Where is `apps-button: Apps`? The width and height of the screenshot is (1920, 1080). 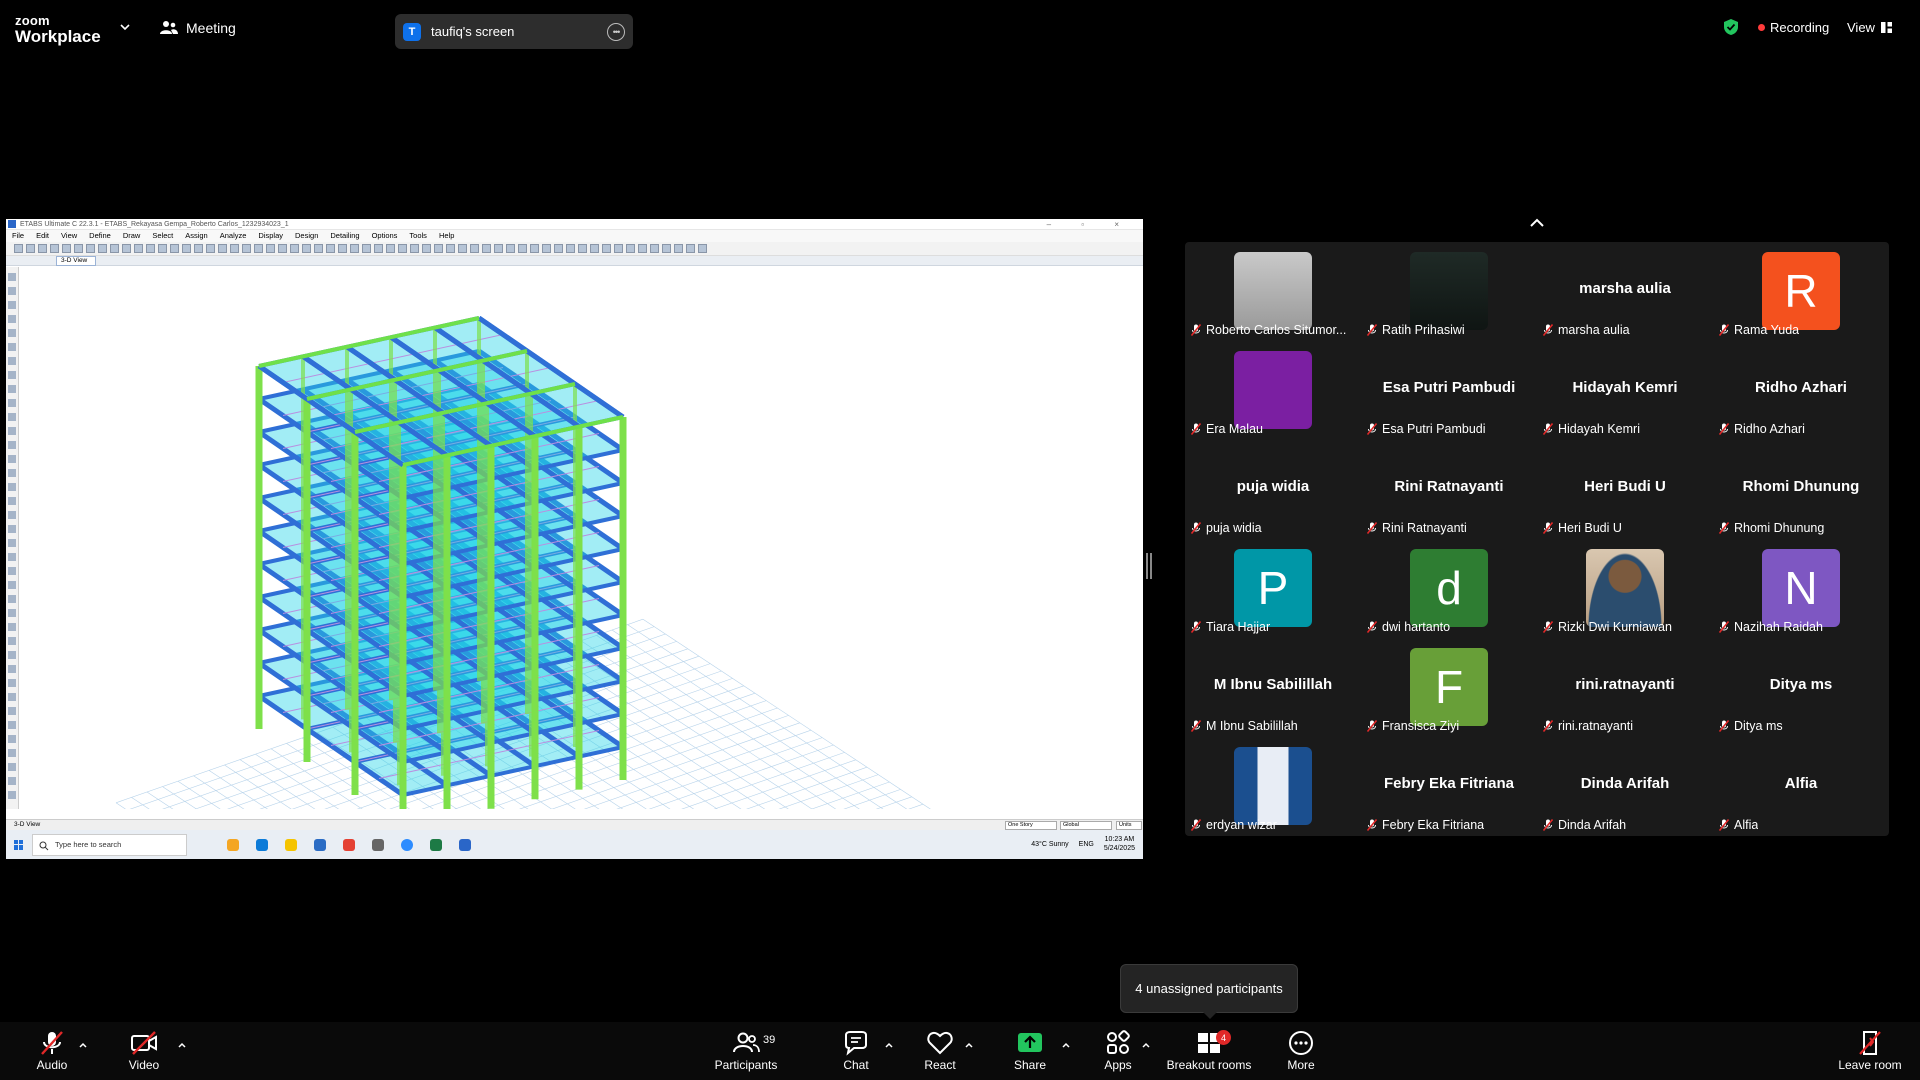
apps-button: Apps is located at coordinates (1118, 1051).